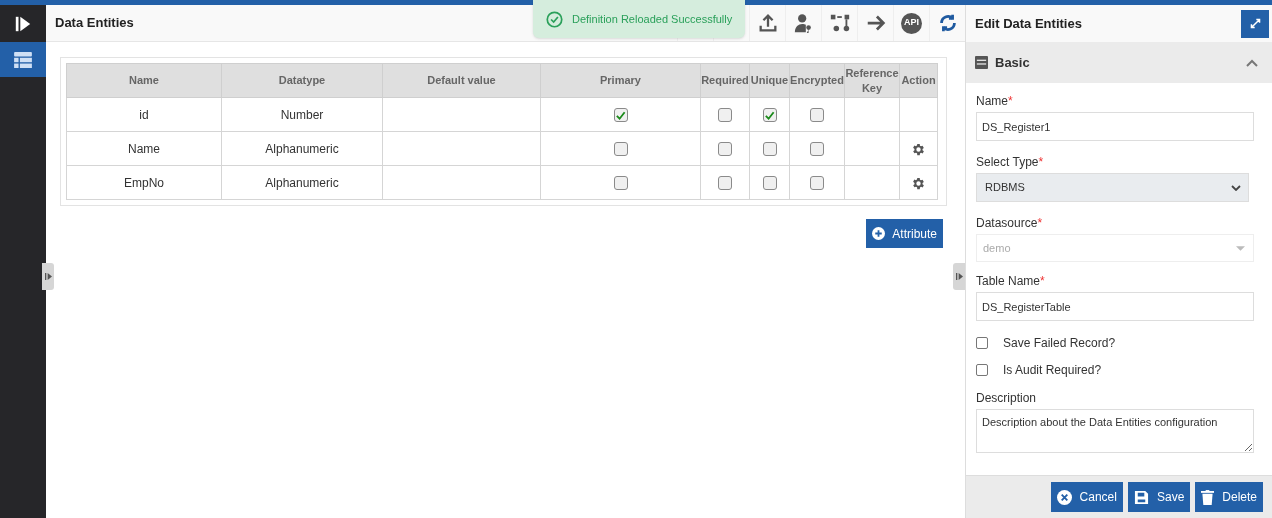 Image resolution: width=1272 pixels, height=518 pixels. What do you see at coordinates (769, 80) in the screenshot?
I see `column-header: Unique` at bounding box center [769, 80].